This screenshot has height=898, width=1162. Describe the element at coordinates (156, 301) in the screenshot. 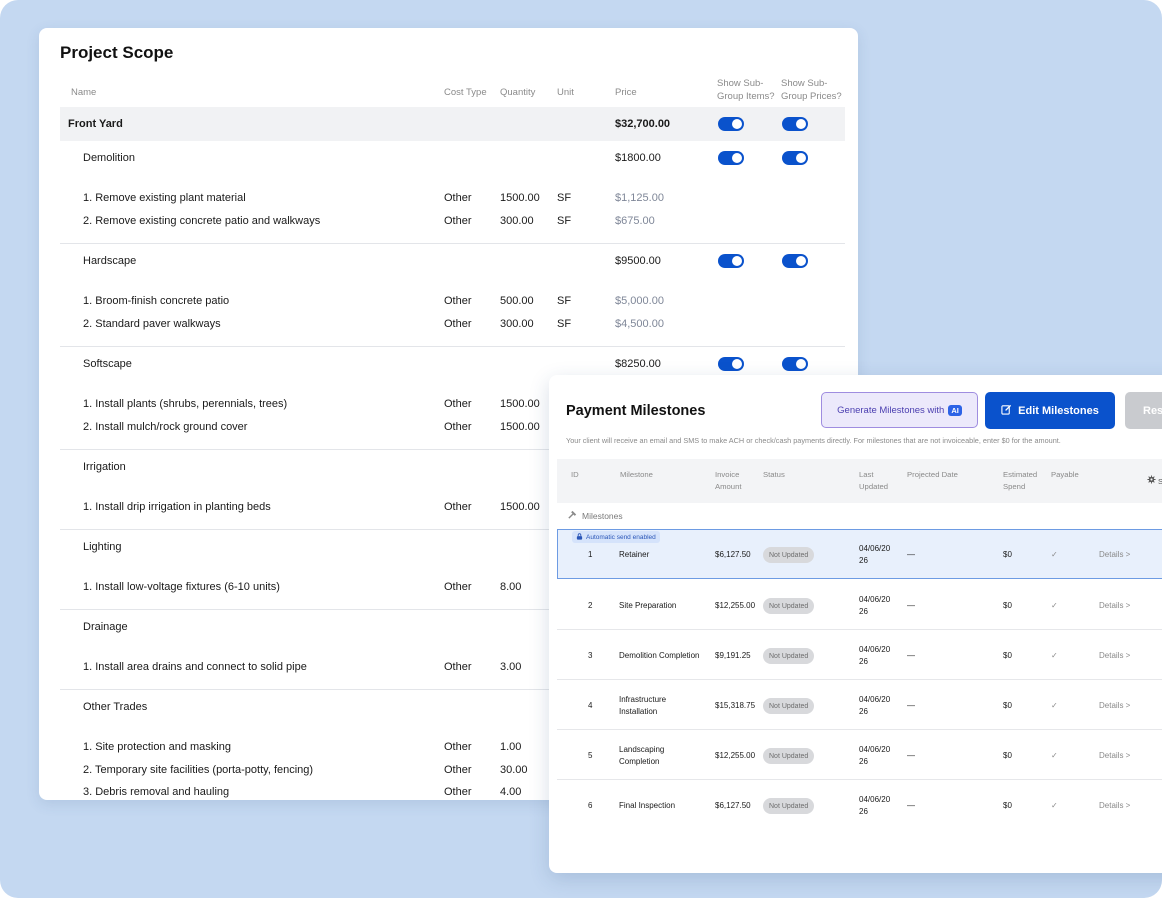

I see `line-item-name: 1. Broom-finish concrete patio` at that location.